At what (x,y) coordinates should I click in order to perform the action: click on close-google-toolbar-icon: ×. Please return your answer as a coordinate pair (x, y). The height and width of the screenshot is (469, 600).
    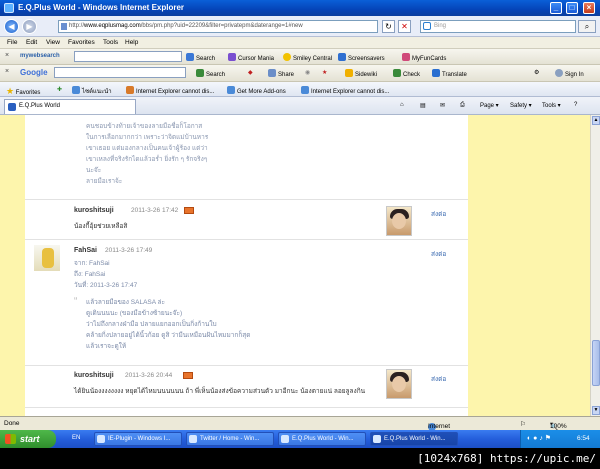
    Looking at the image, I should click on (7, 71).